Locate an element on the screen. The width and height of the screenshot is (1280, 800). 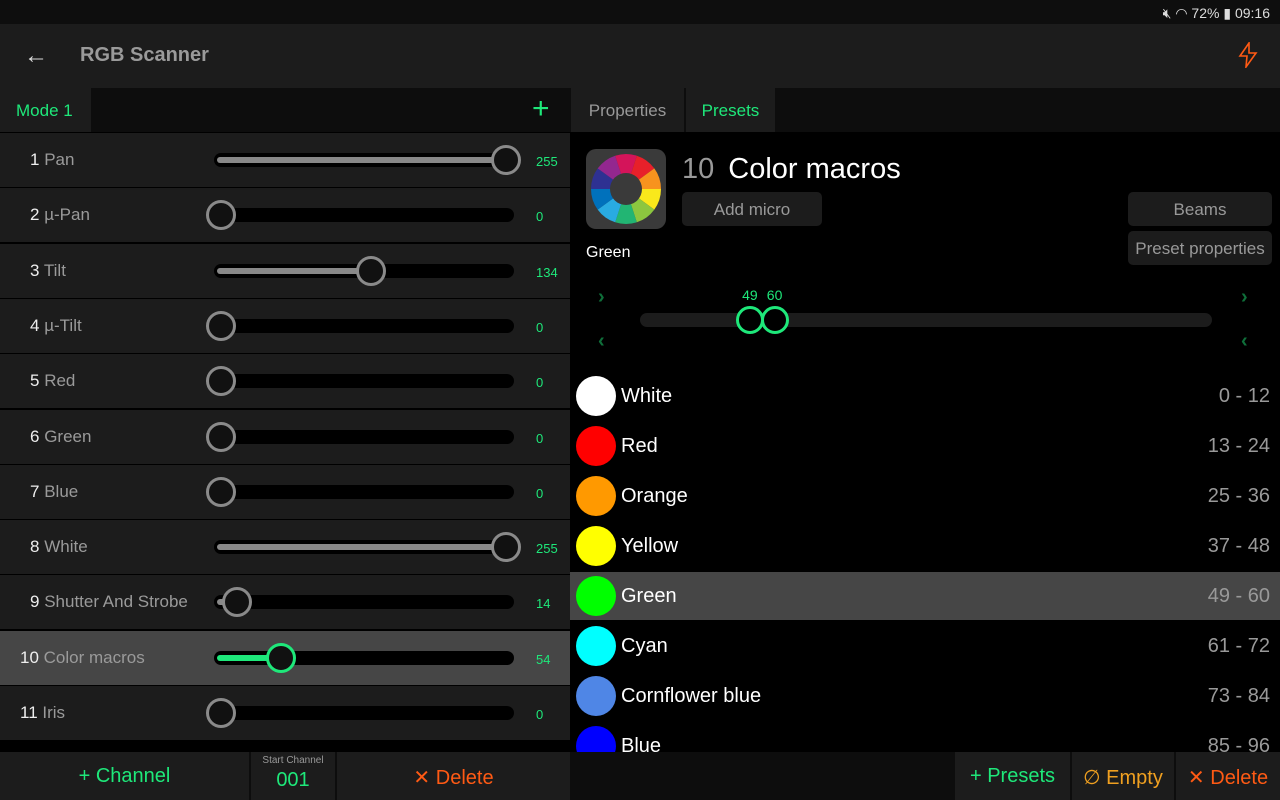
channel-number: 7 is located at coordinates (35, 491).